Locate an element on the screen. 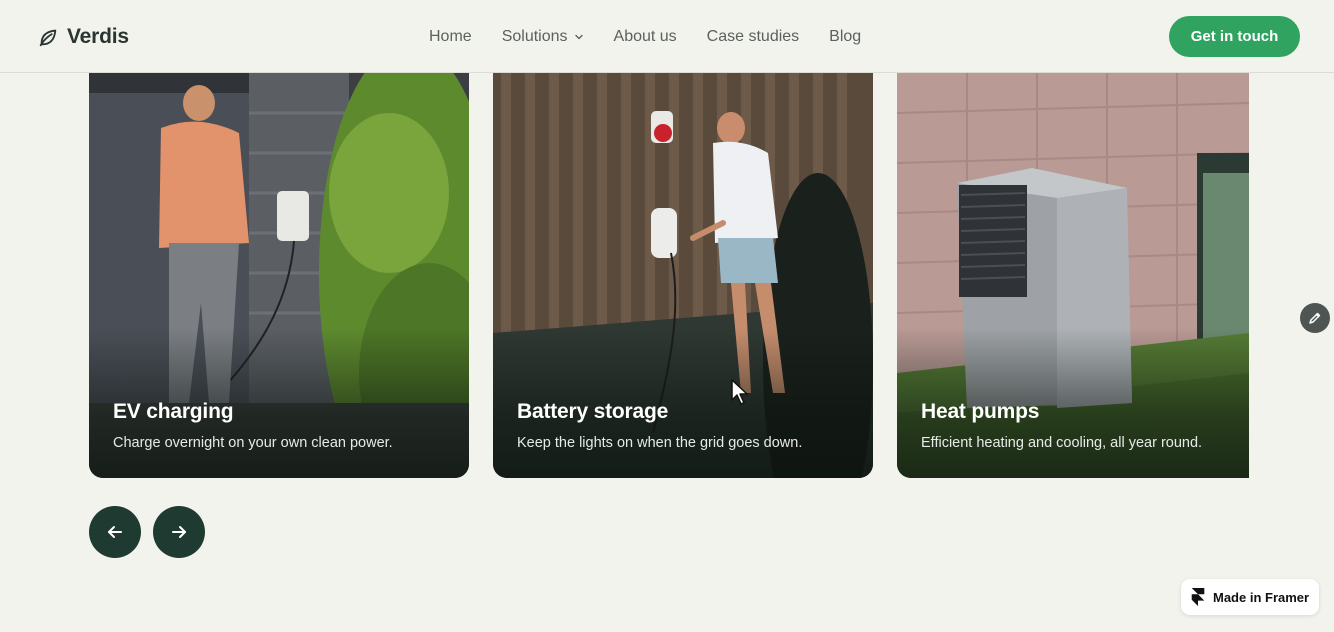 Image resolution: width=1334 pixels, height=632 pixels. nav-case-studies-label: Case studies is located at coordinates (753, 36).